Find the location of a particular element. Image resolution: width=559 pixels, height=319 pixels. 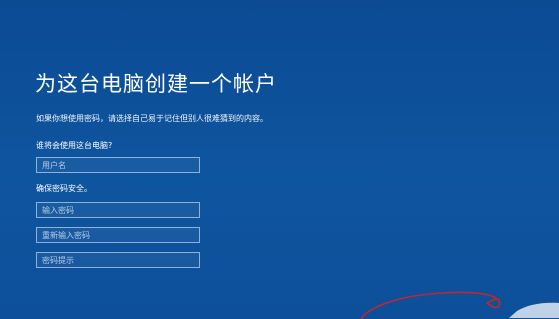

description-text: 如果你想使用密码，请选择自己易于记住但别人很难猜到的内容。 is located at coordinates (152, 118).